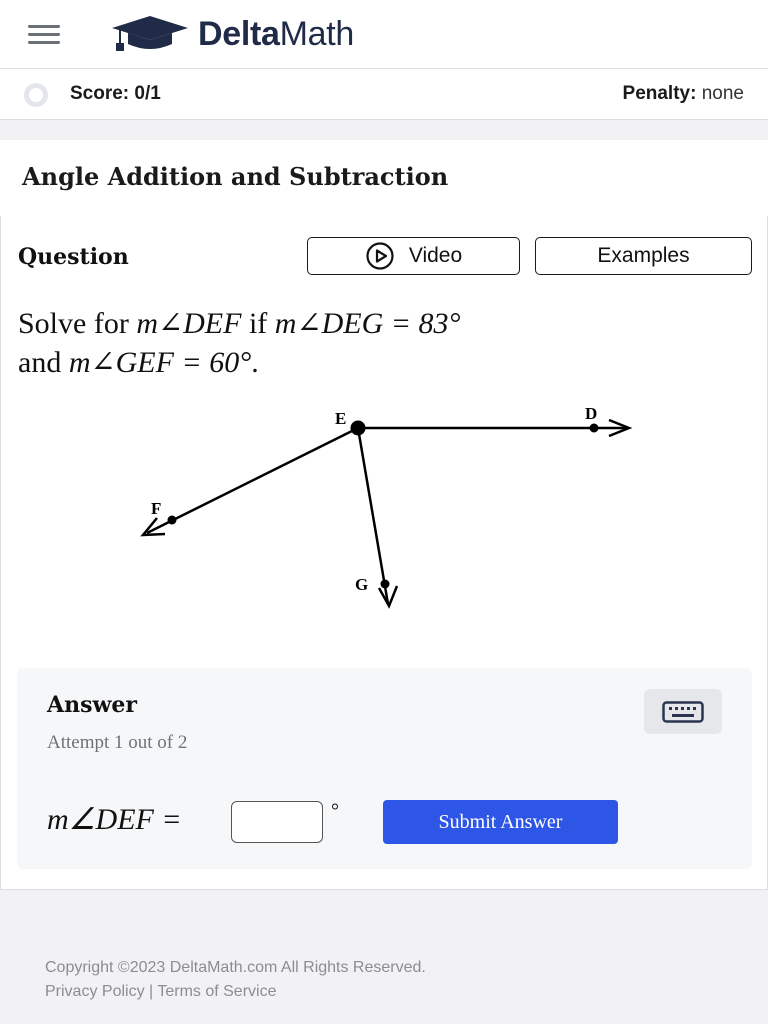 Image resolution: width=768 pixels, height=1024 pixels. I want to click on privacy-policy-link: Privacy Policy, so click(95, 991).